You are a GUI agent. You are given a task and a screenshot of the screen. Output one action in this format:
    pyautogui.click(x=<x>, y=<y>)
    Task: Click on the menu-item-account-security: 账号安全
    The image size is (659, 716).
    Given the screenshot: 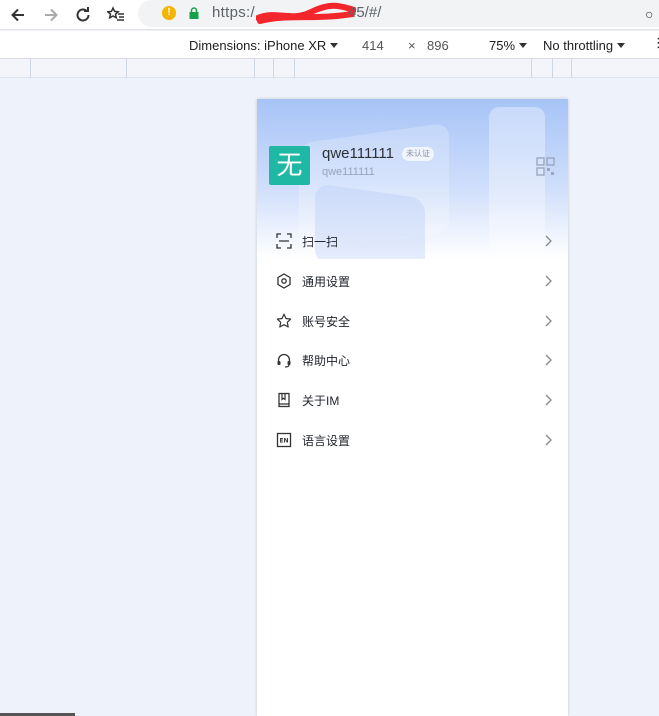 What is the action you would take?
    pyautogui.click(x=412, y=322)
    